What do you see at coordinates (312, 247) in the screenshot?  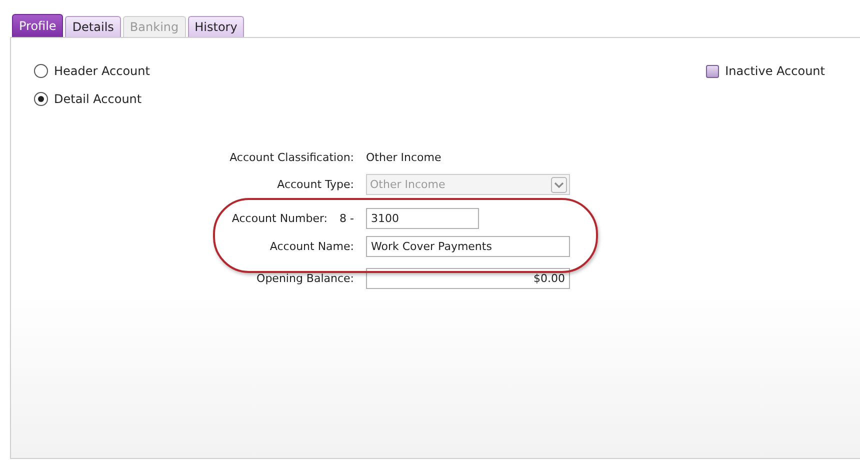 I see `field-label: Account Name:` at bounding box center [312, 247].